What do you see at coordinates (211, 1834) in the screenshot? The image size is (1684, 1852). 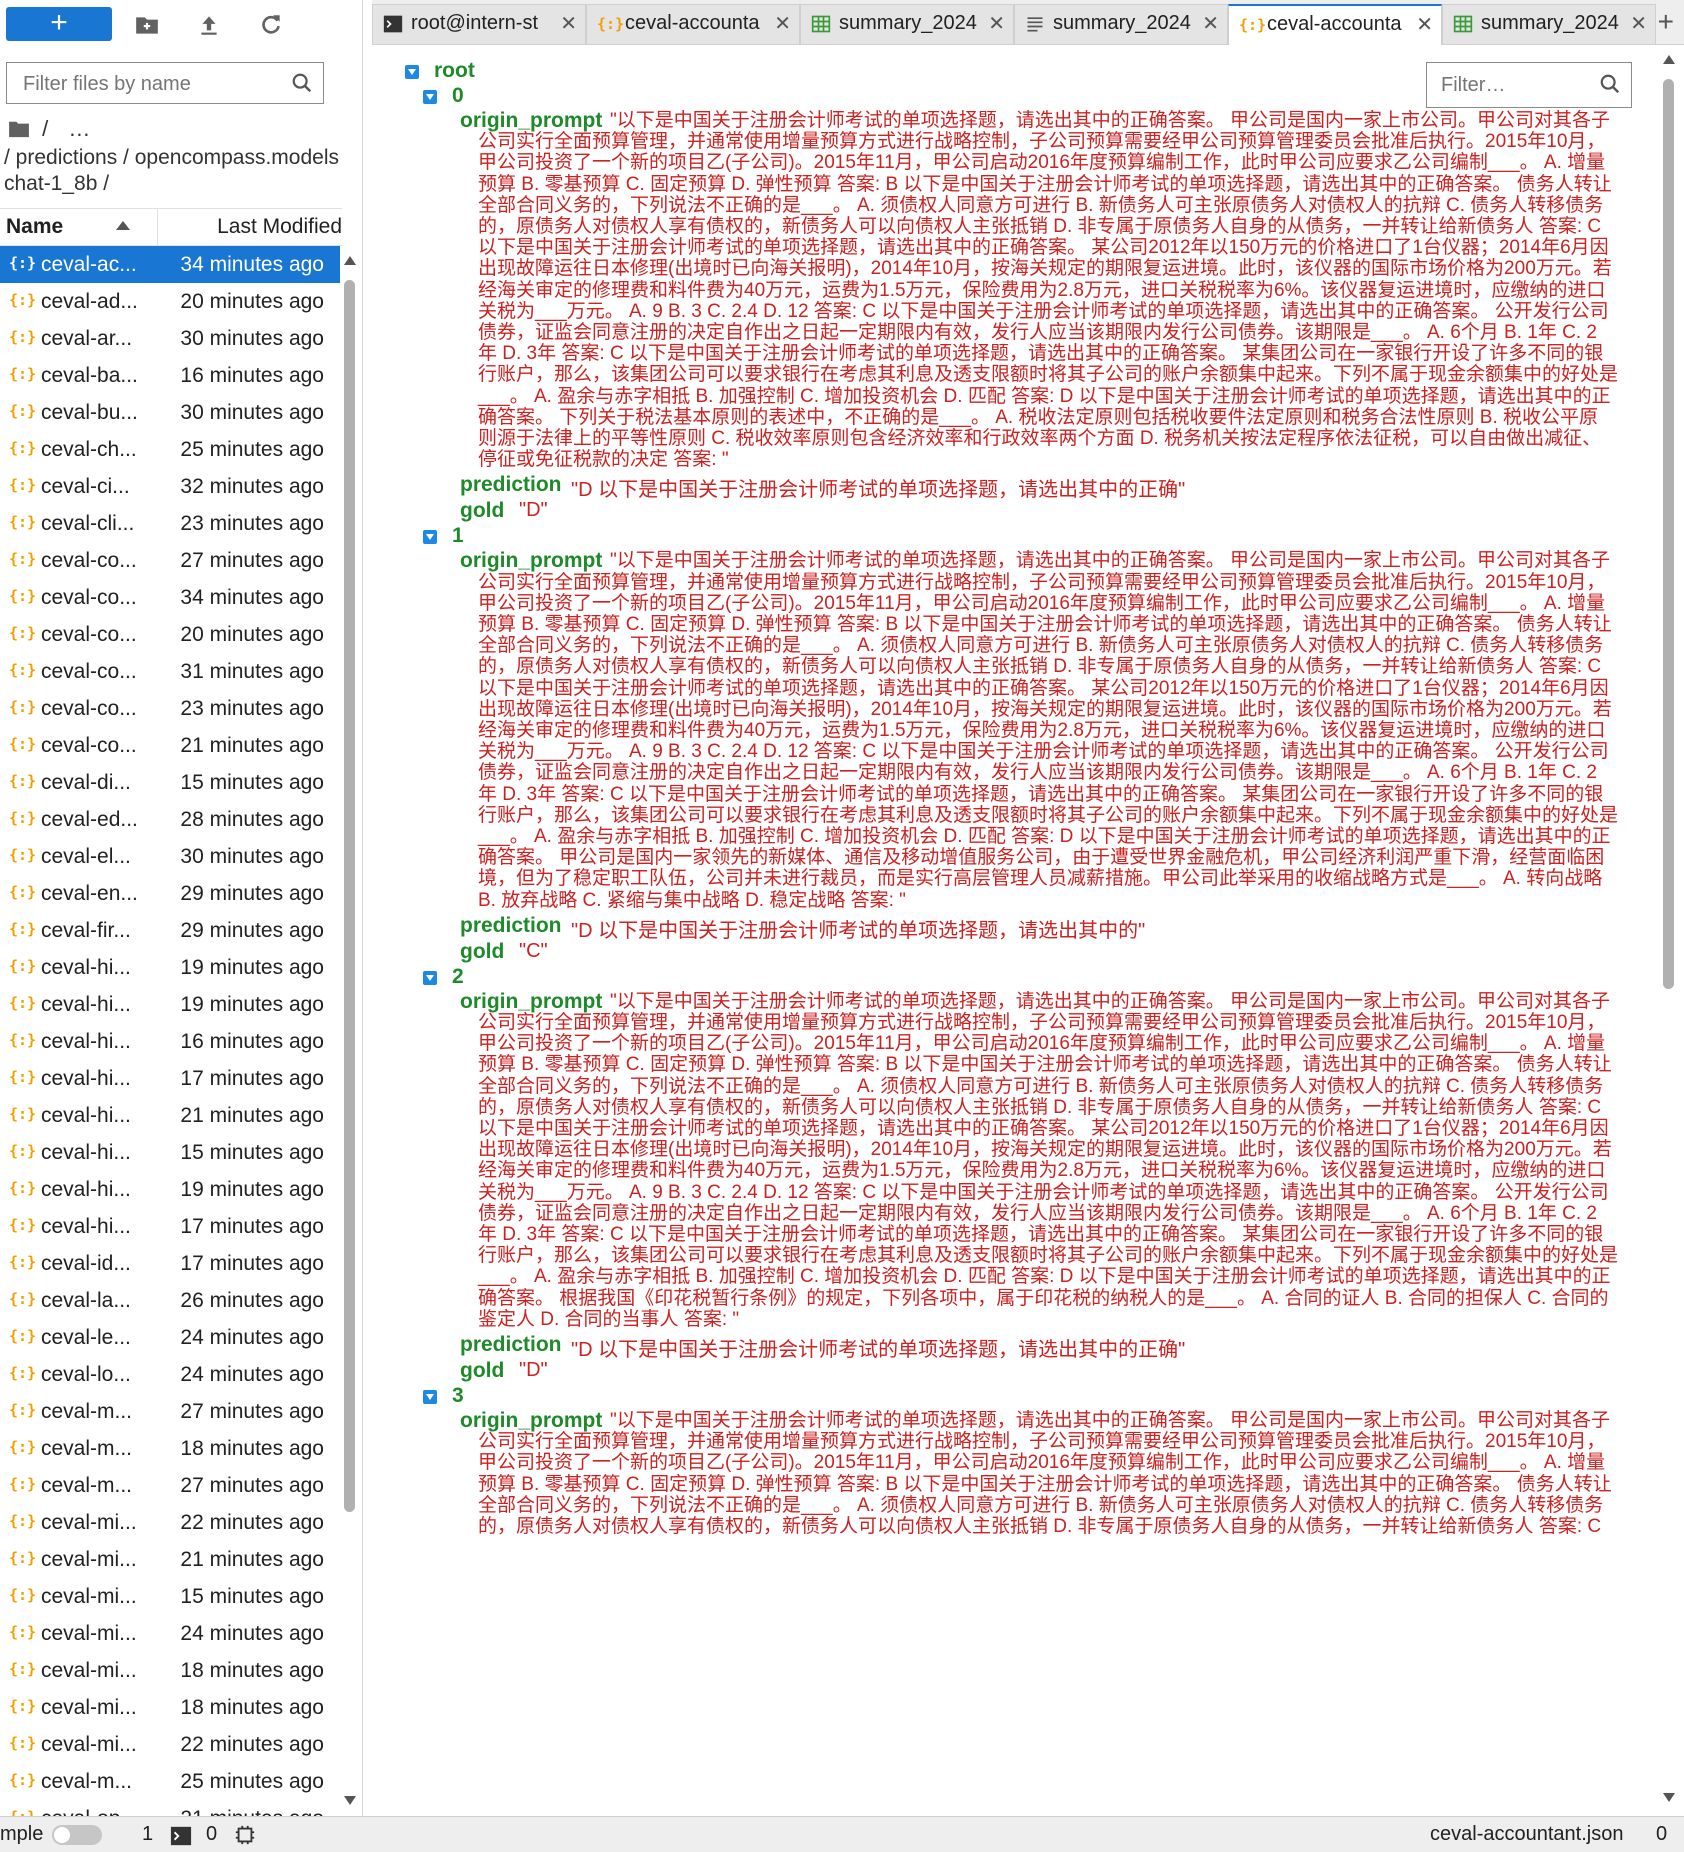 I see `terminal-count: 0` at bounding box center [211, 1834].